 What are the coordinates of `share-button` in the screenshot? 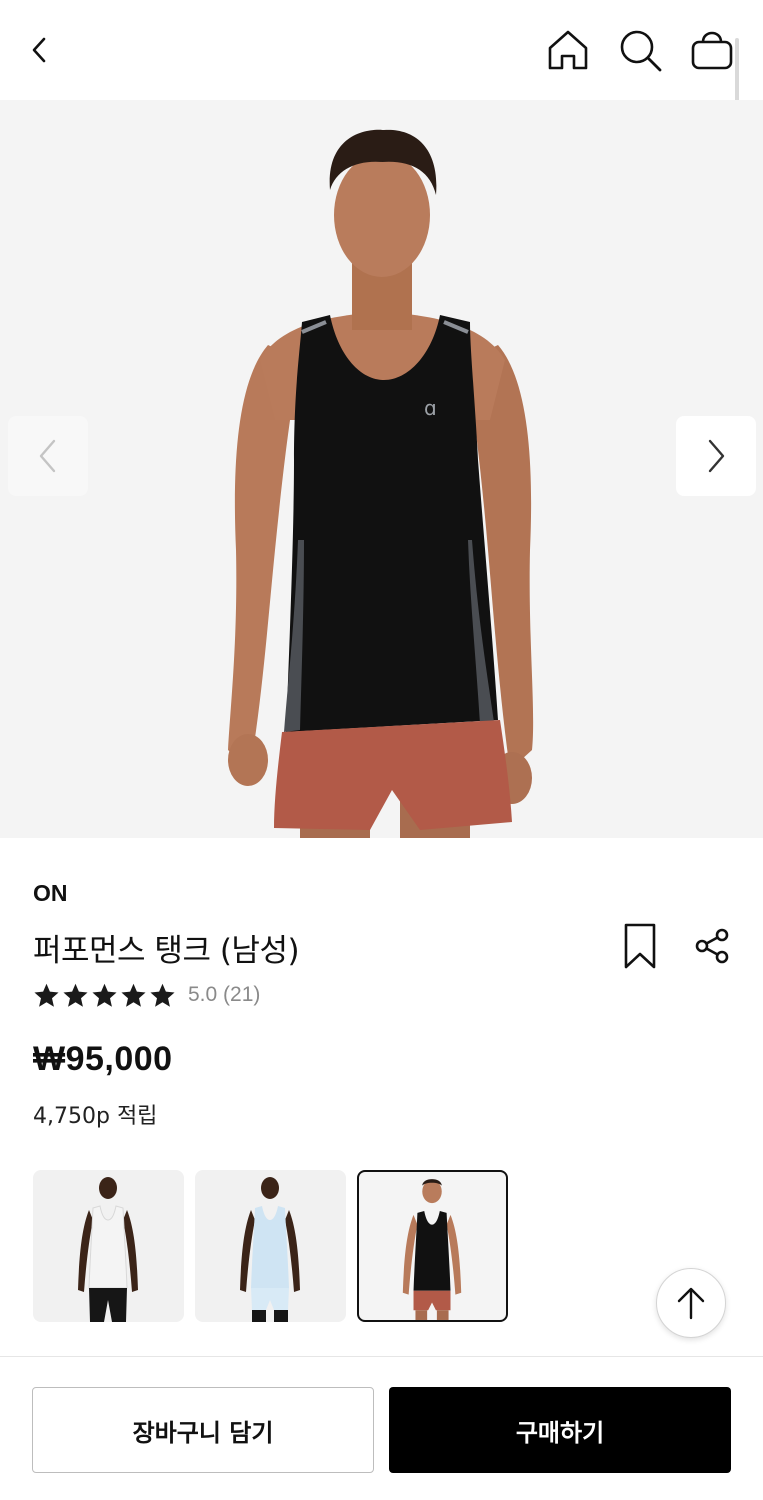 It's located at (712, 946).